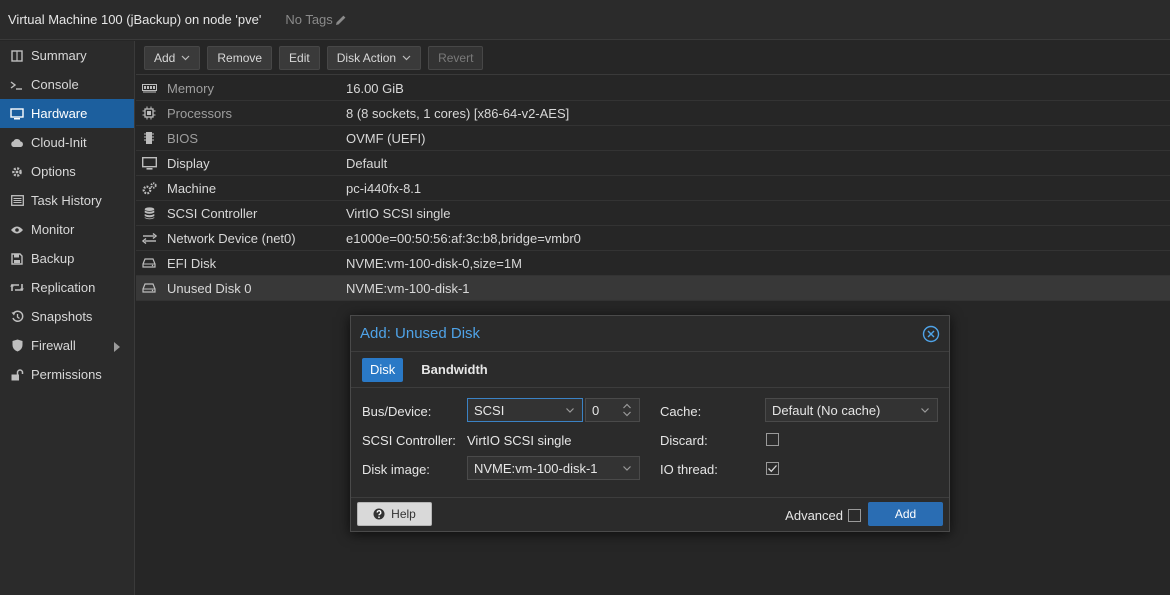  Describe the element at coordinates (409, 440) in the screenshot. I see `scsi-controller-label: SCSI Controller:` at that location.